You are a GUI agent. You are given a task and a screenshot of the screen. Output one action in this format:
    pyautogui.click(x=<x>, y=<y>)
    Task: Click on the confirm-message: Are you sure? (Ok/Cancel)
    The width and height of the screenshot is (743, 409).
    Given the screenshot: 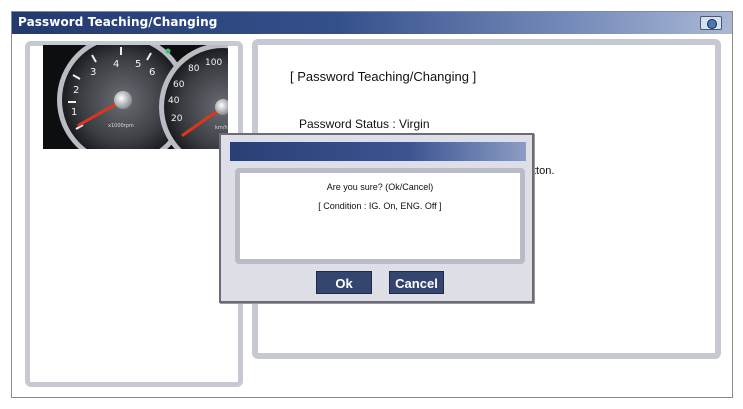 What is the action you would take?
    pyautogui.click(x=380, y=187)
    